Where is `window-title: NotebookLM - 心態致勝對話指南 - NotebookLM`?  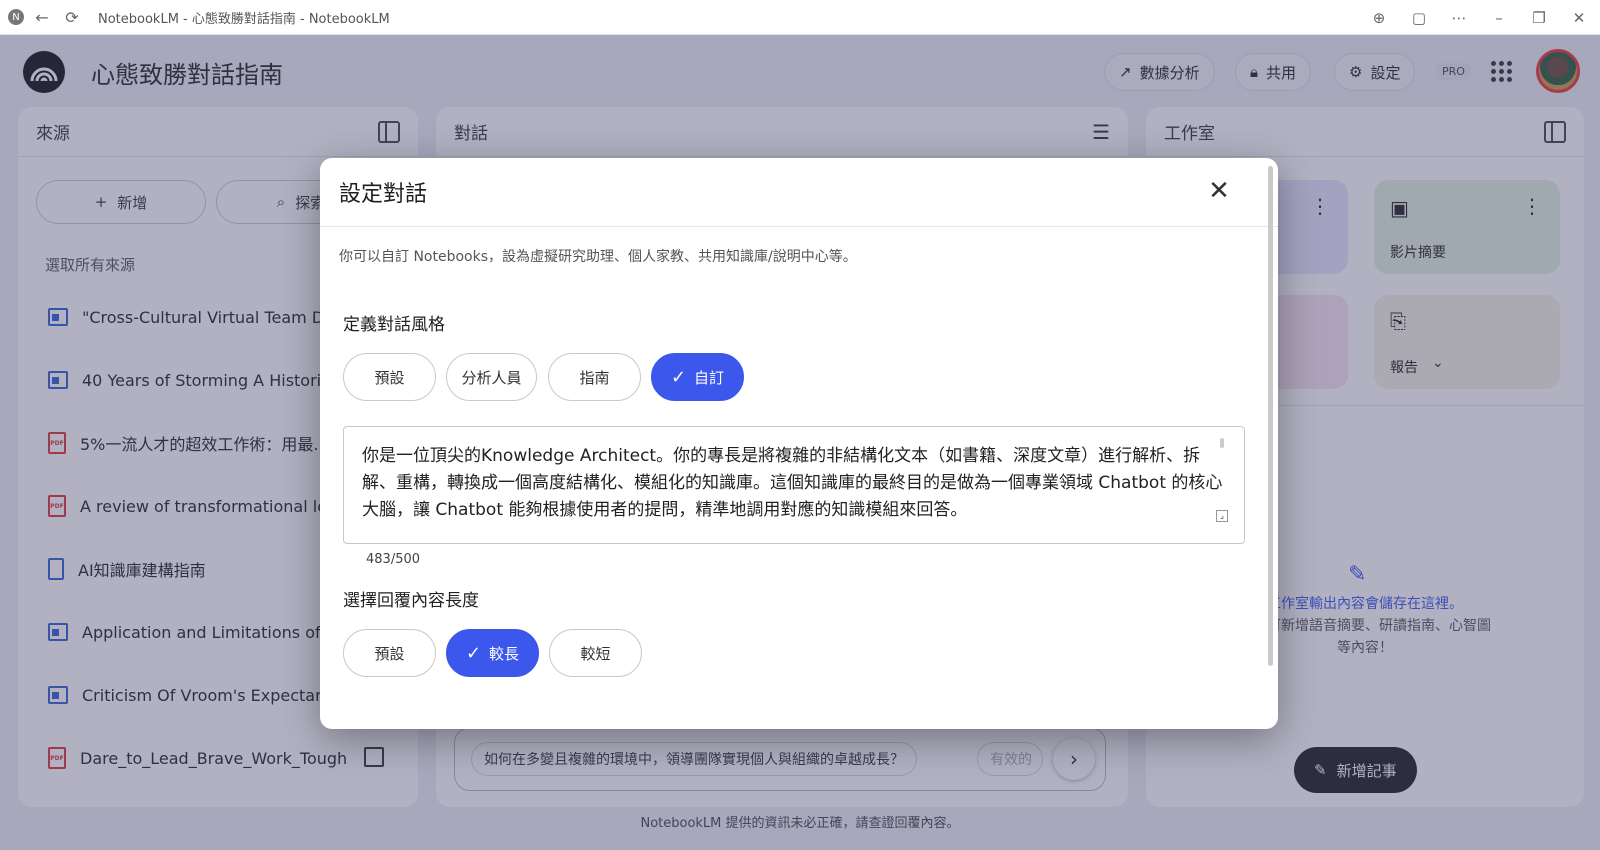
window-title: NotebookLM - 心態致勝對話指南 - NotebookLM is located at coordinates (244, 19).